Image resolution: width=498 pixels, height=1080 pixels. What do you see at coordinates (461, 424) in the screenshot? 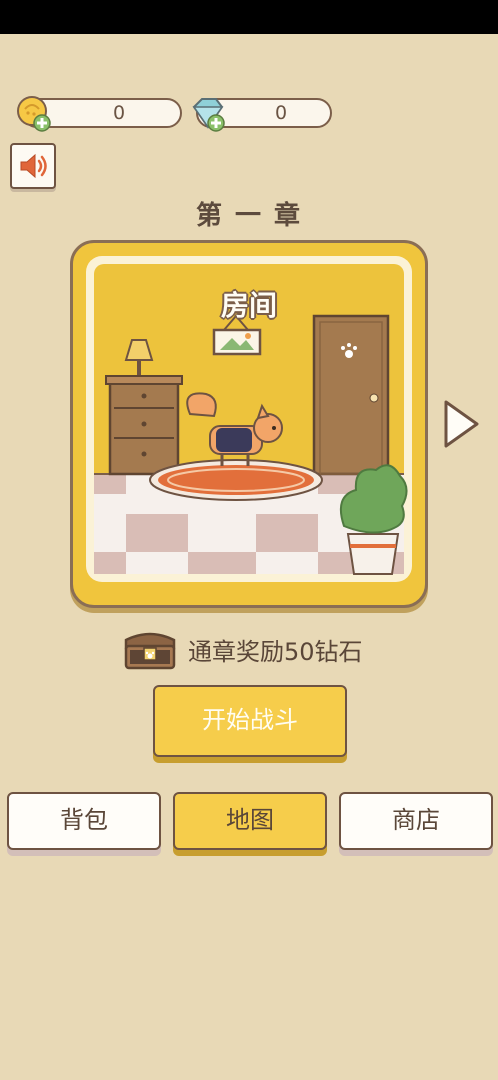
I see `next-chapter-arrow-icon` at bounding box center [461, 424].